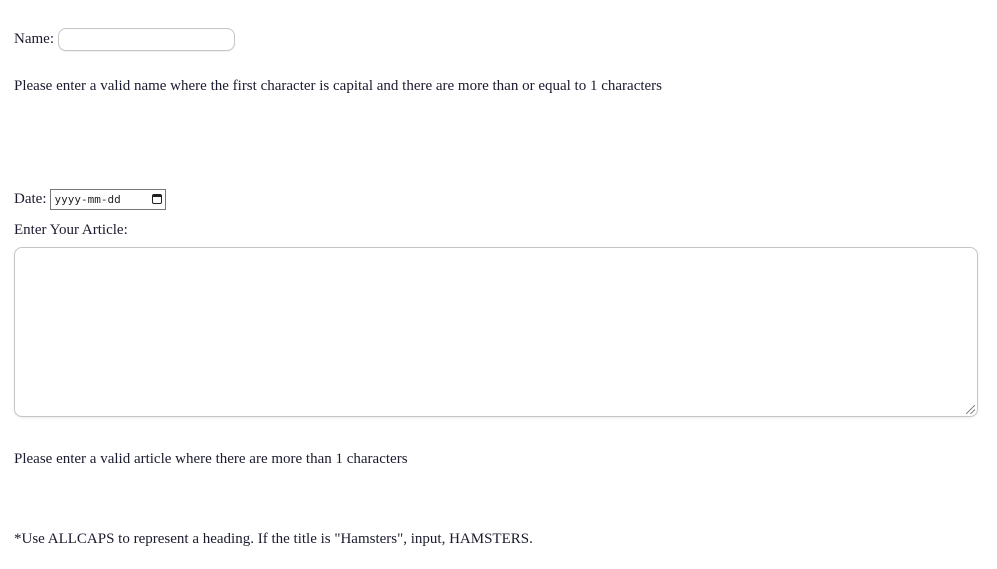 The image size is (997, 569). I want to click on date-input: yyyy-mm-dd, so click(108, 199).